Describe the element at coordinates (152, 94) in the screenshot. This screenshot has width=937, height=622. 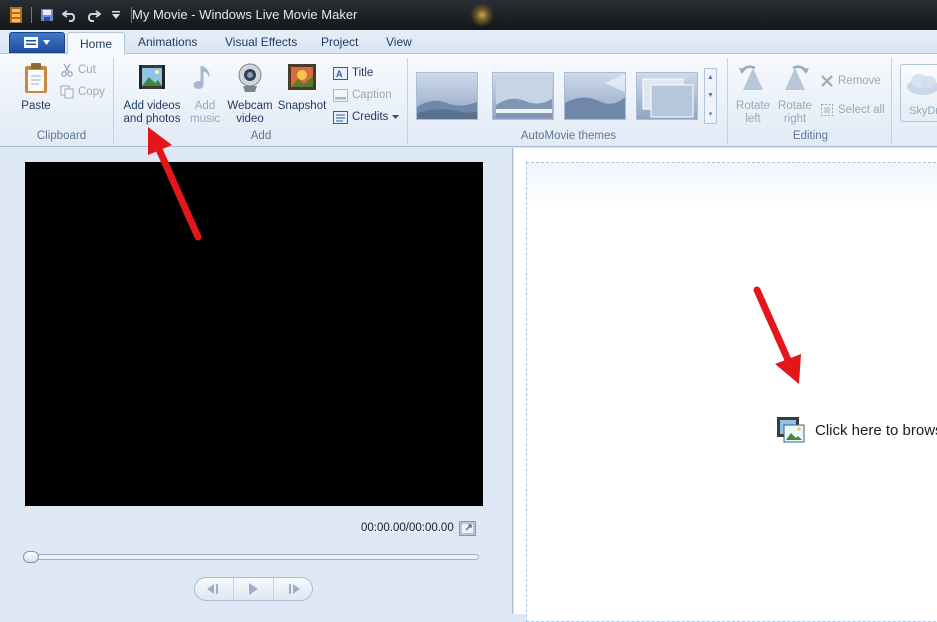
I see `add-videos-and-photos-button: Add videos and photos` at that location.